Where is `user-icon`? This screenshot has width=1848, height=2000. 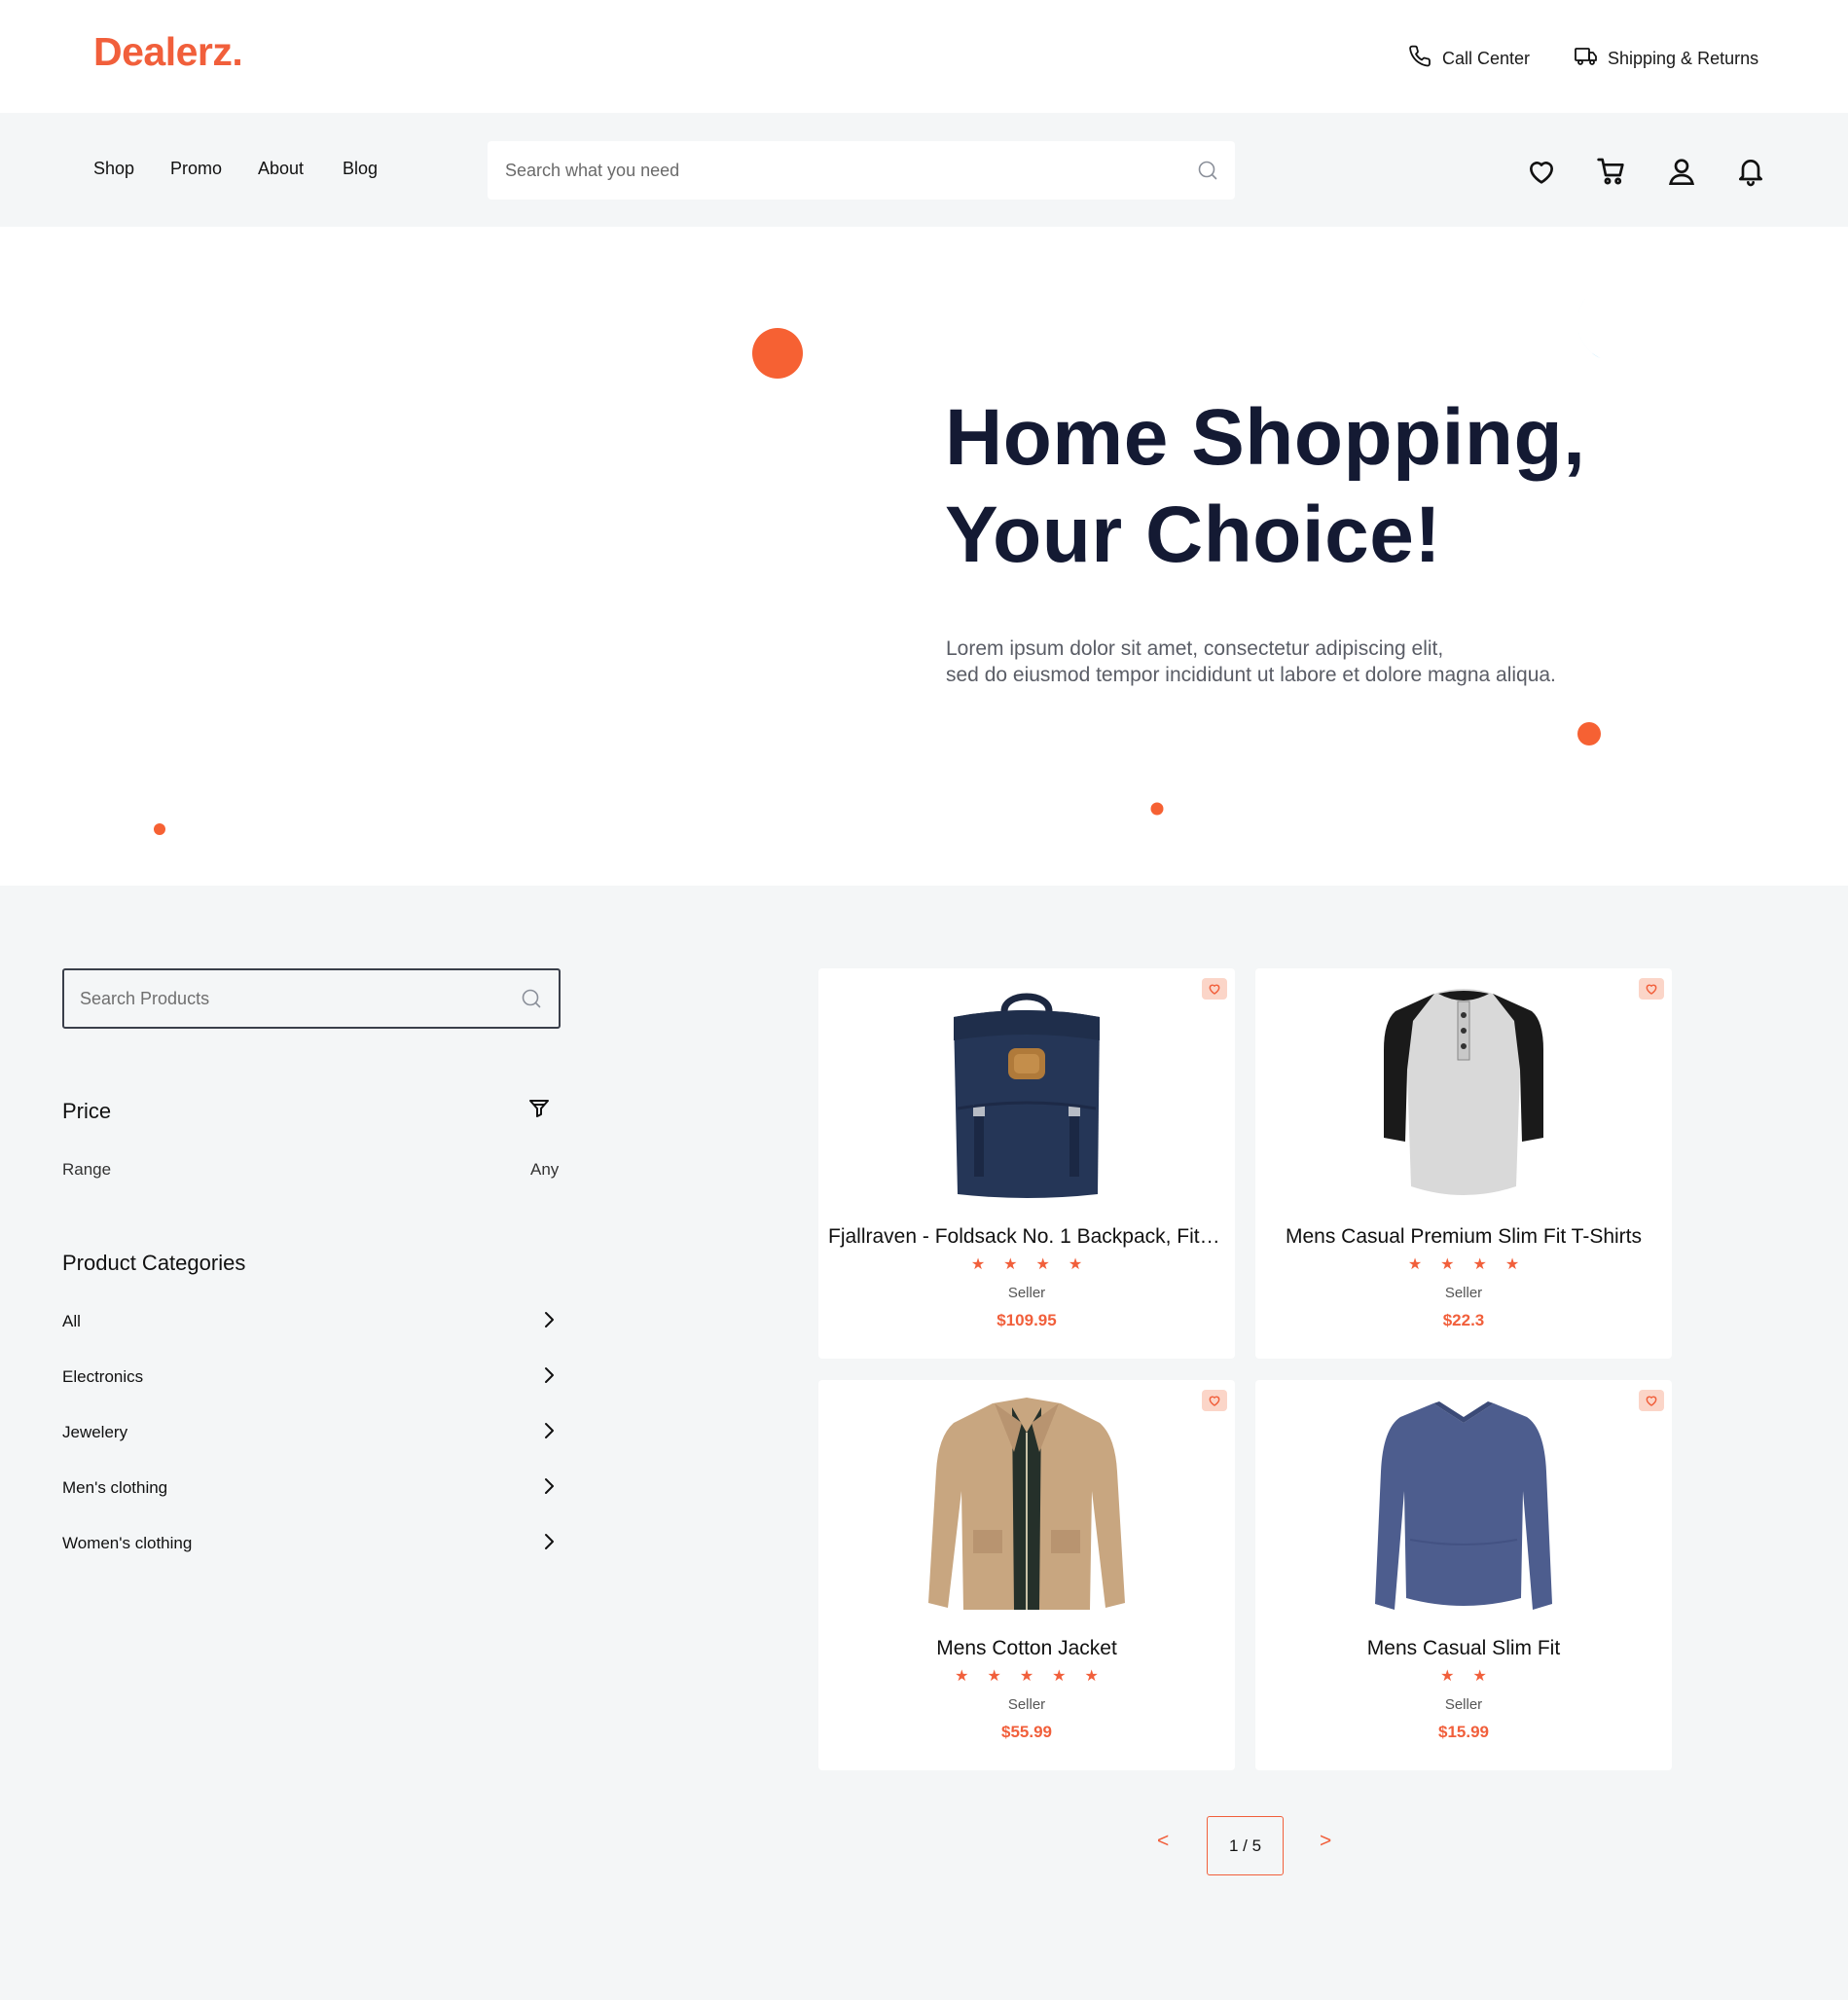 user-icon is located at coordinates (1681, 171).